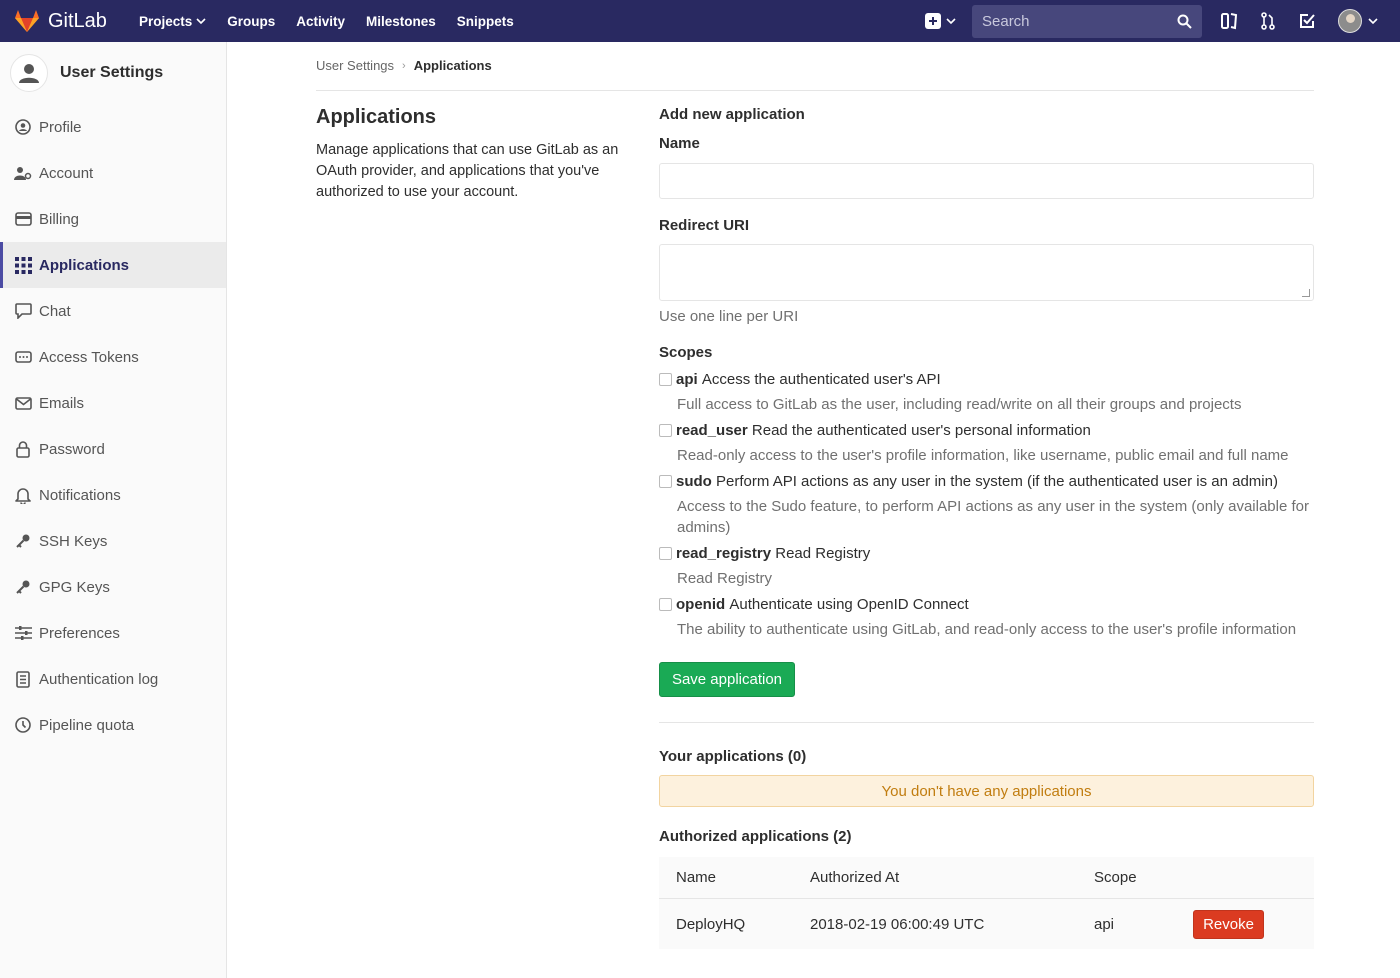 The image size is (1400, 978). What do you see at coordinates (87, 725) in the screenshot?
I see `sidebar-item-label: Pipeline quota` at bounding box center [87, 725].